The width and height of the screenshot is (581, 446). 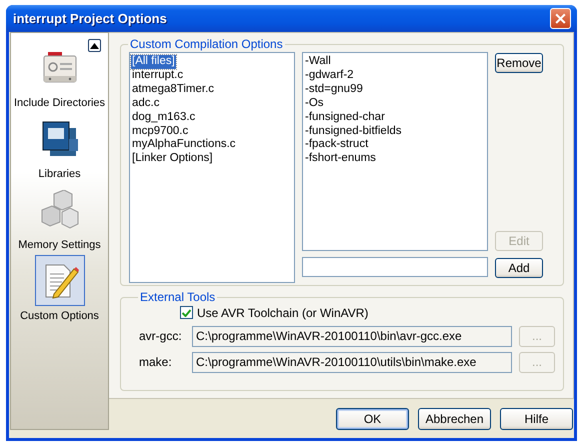 I want to click on group-title: External Tools, so click(x=177, y=297).